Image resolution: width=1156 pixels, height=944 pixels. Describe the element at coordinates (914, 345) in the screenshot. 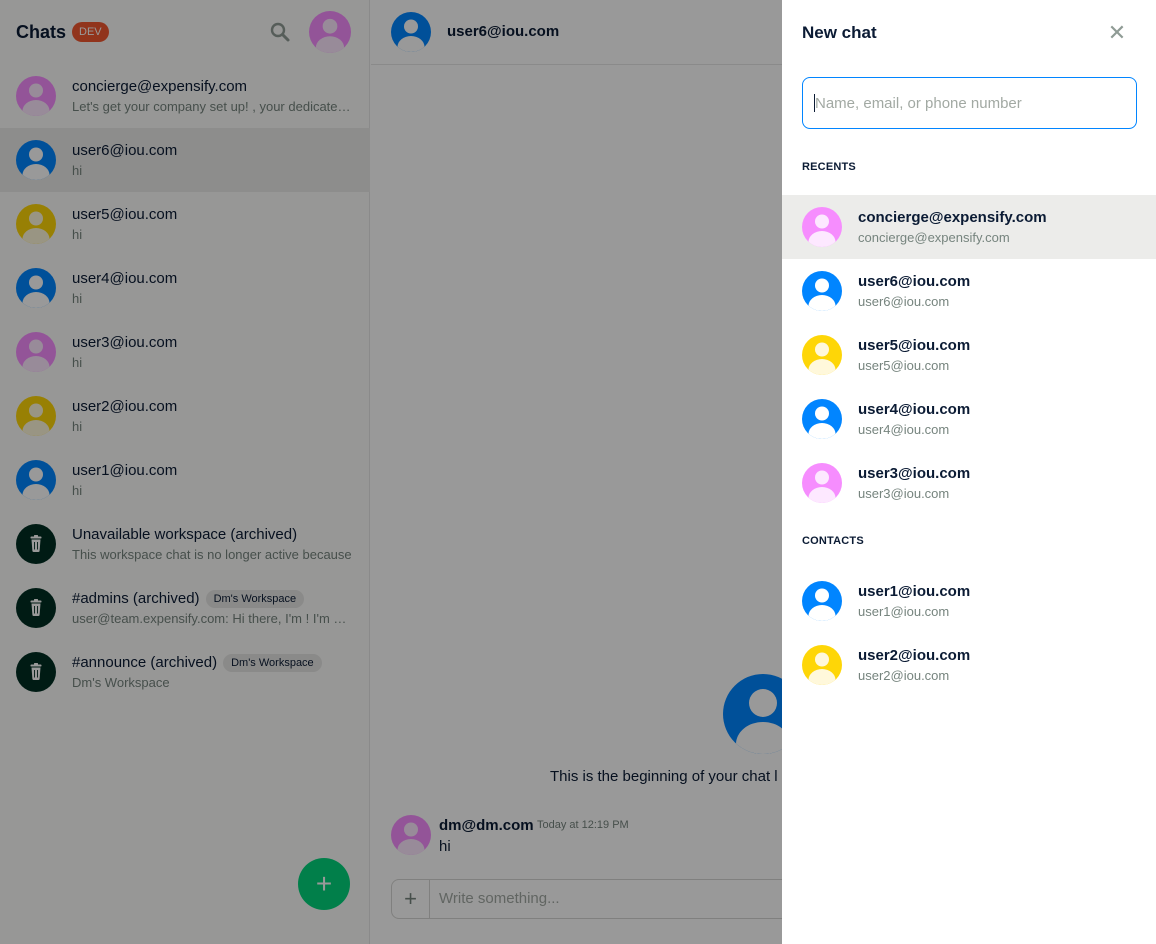

I see `option-name: user5@iou.com` at that location.